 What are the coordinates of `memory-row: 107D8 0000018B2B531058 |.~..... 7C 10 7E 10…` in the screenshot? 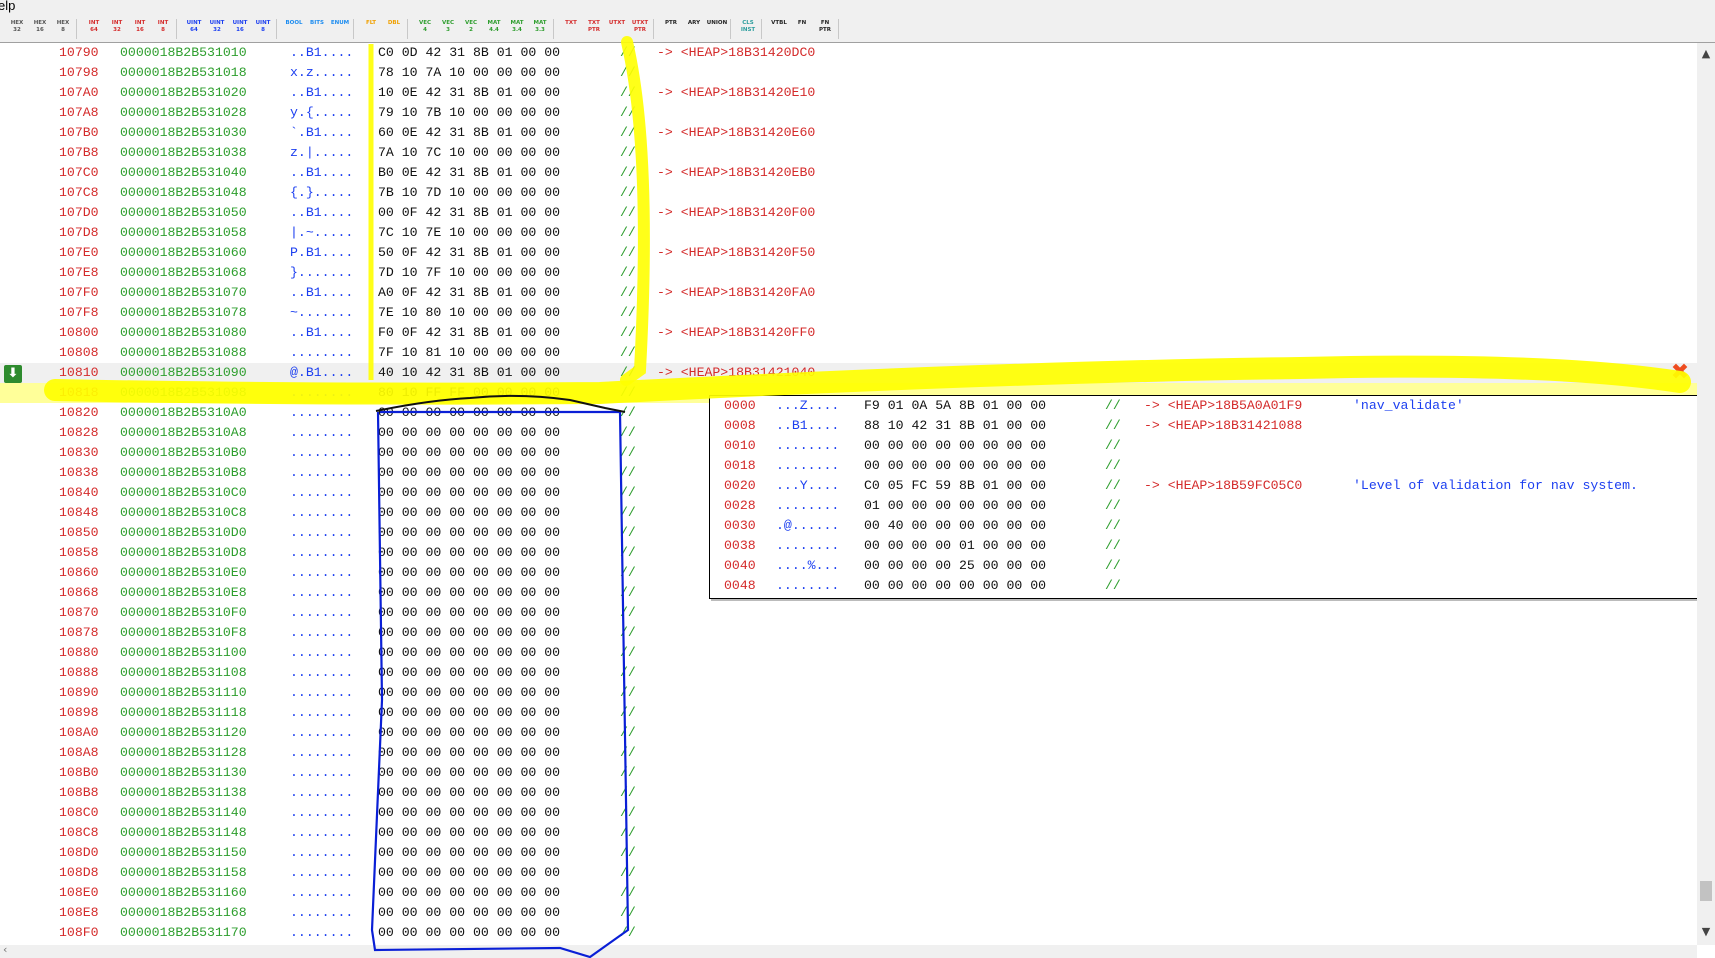 It's located at (848, 233).